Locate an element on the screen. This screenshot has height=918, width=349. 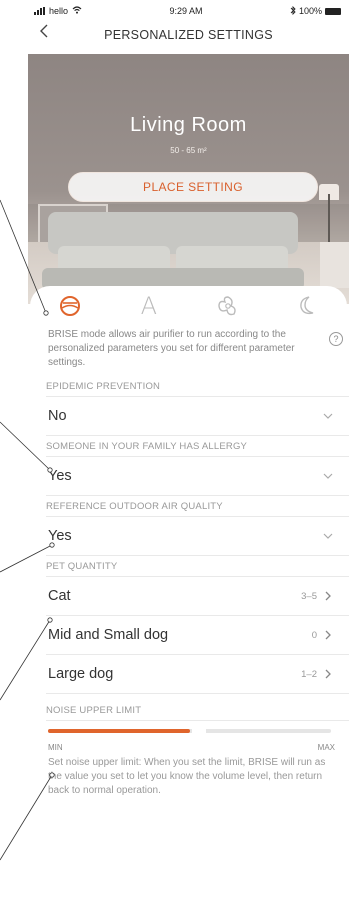
section-noise-title: NOISE UPPER LIMIT is located at coordinates (94, 710).